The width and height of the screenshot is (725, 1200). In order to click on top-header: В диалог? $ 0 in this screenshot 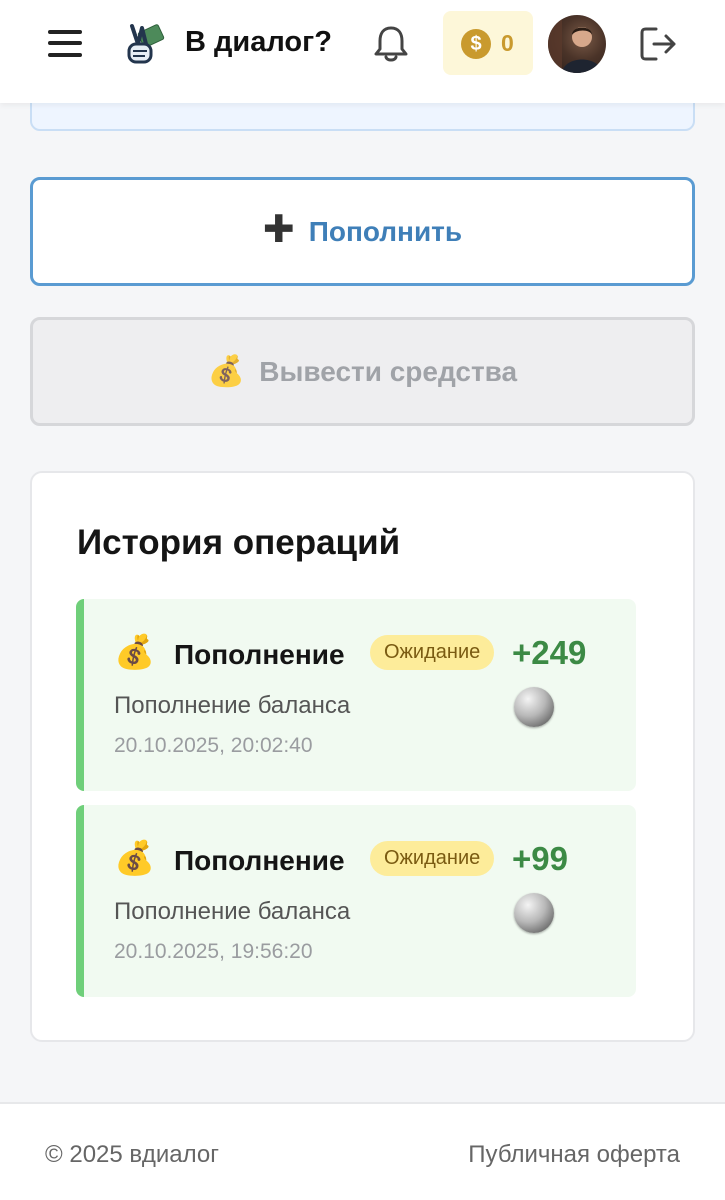, I will do `click(362, 51)`.